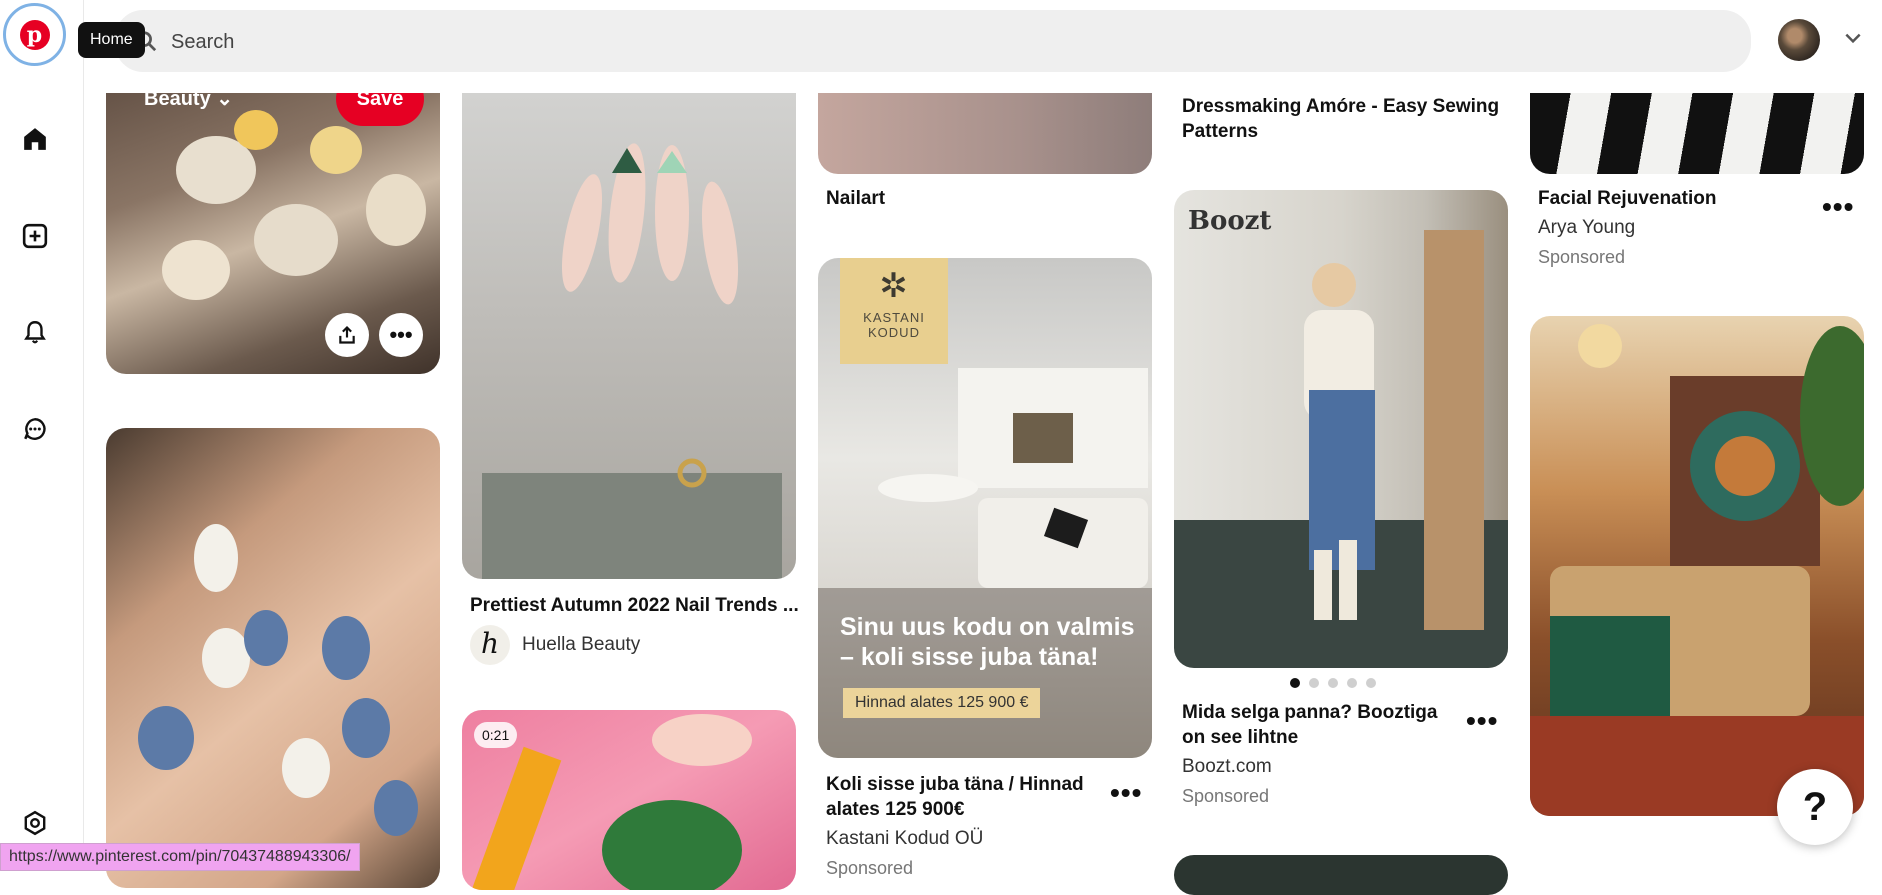  I want to click on share-icon, so click(347, 335).